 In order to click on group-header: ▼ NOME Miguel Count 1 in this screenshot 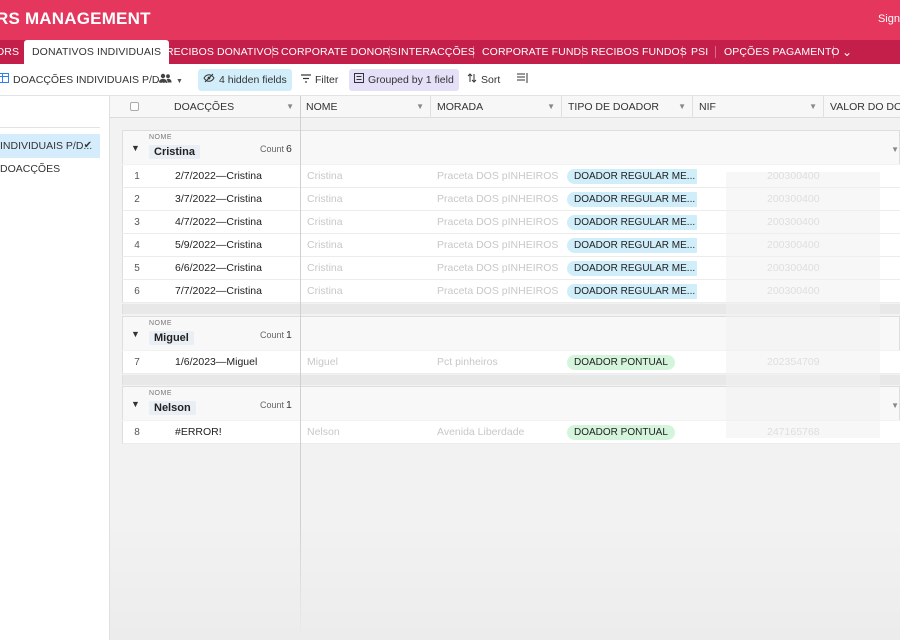, I will do `click(511, 333)`.